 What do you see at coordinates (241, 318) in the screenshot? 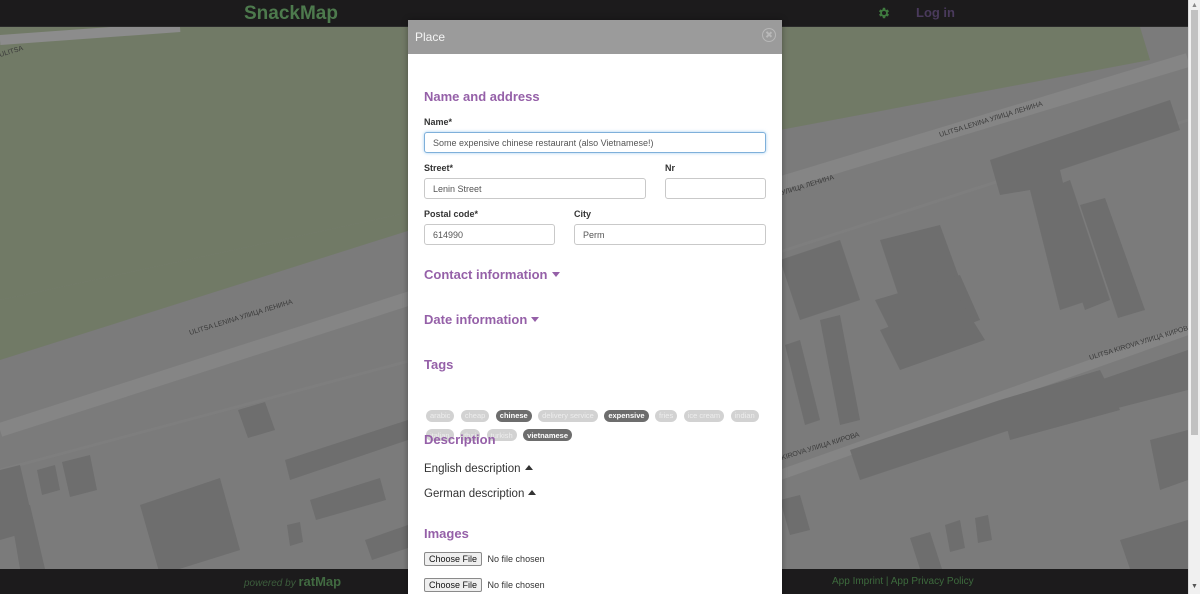
I see `map-label-lenina-2: ULITSA LENINA УЛИЦА ЛЕНИНА` at bounding box center [241, 318].